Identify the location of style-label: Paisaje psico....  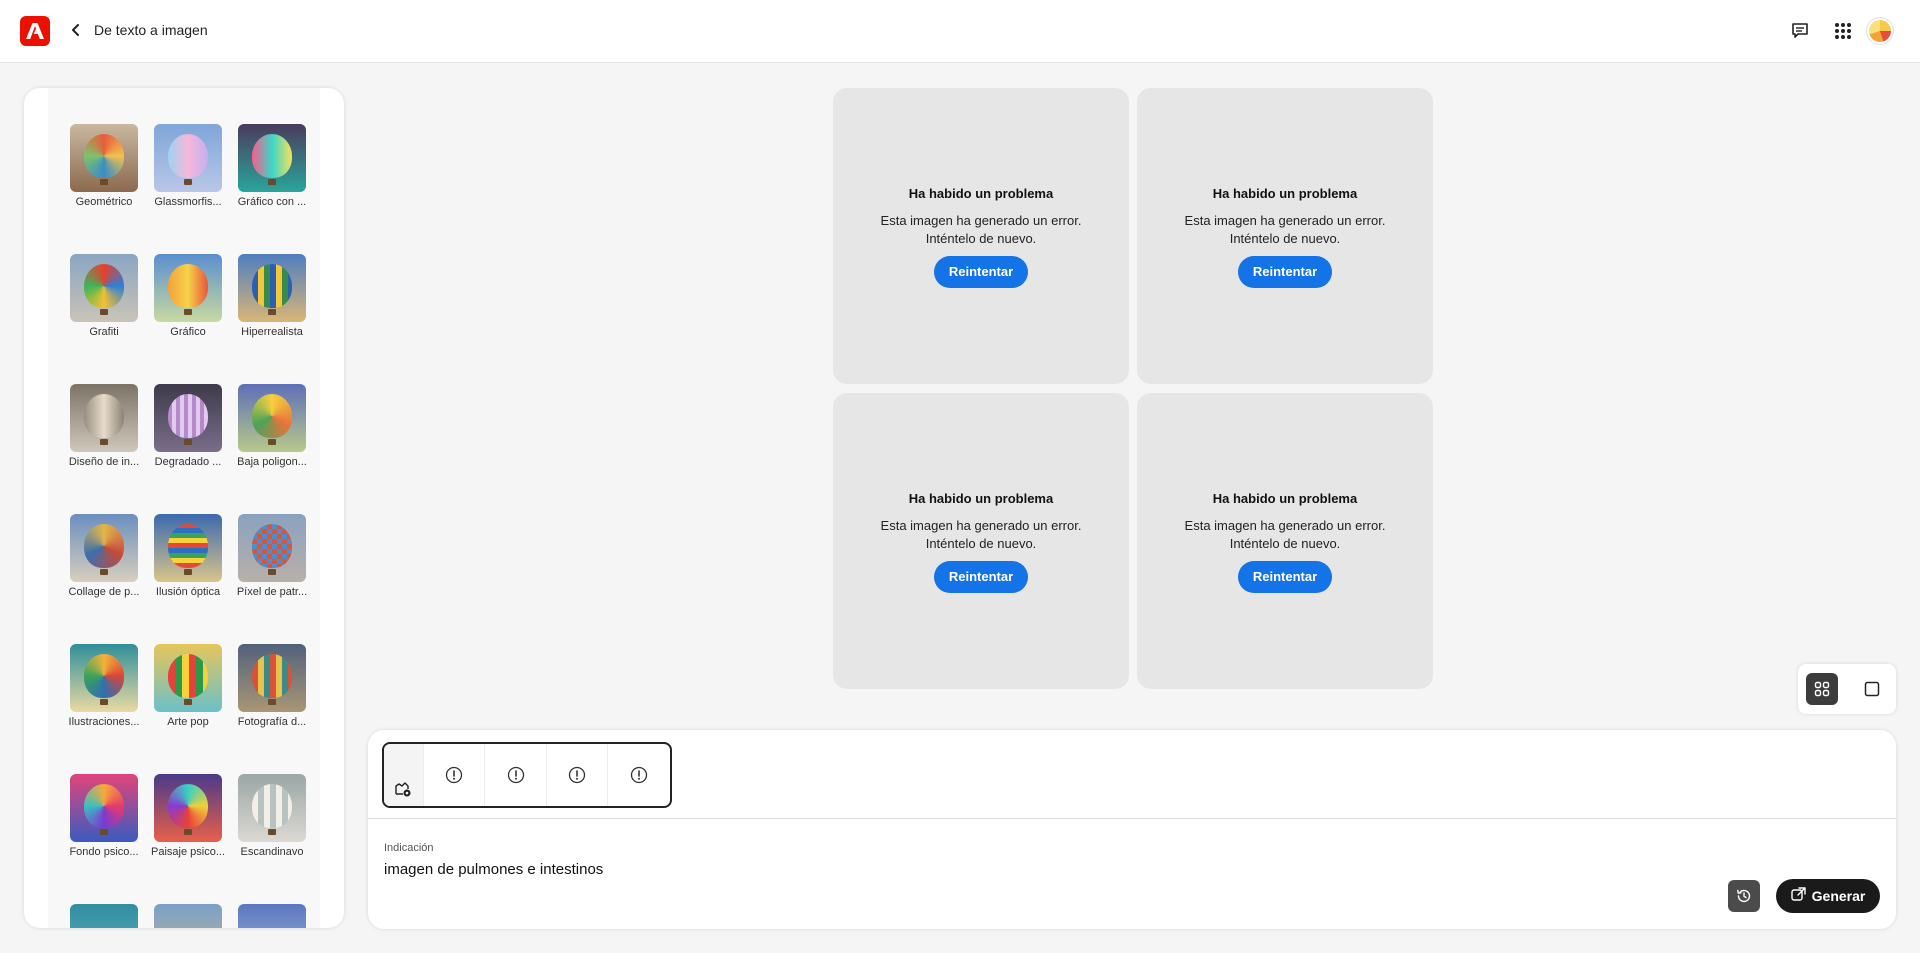
(188, 852).